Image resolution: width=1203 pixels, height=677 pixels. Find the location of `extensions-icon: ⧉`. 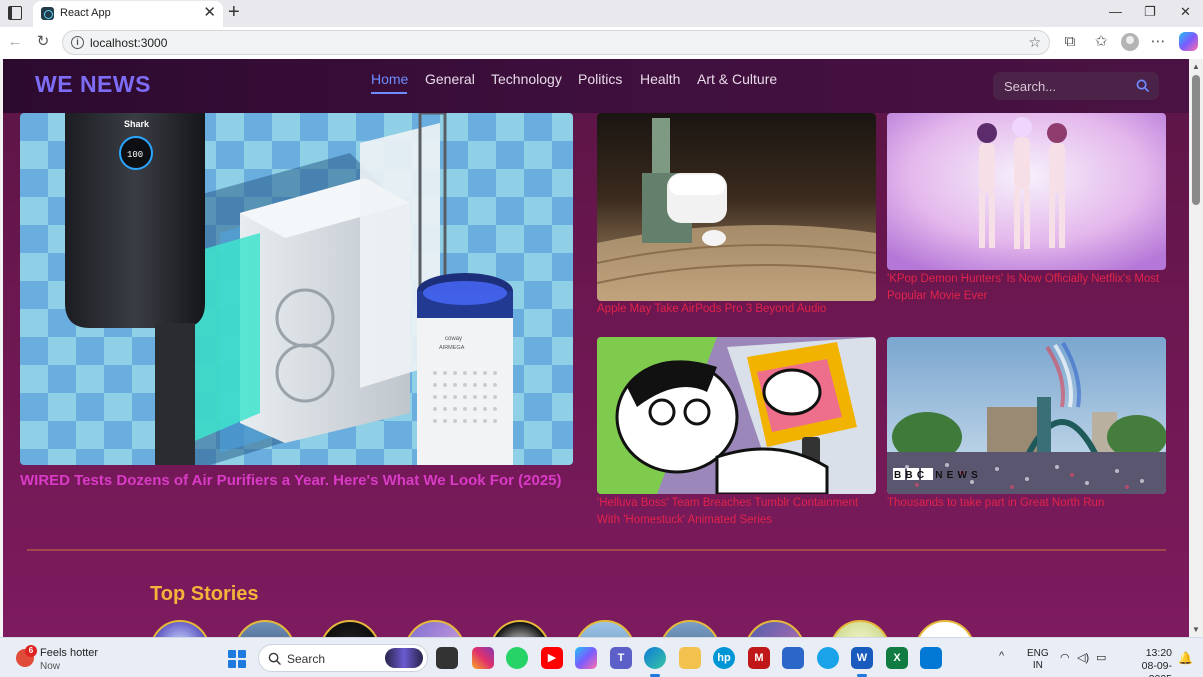

extensions-icon: ⧉ is located at coordinates (1070, 42).